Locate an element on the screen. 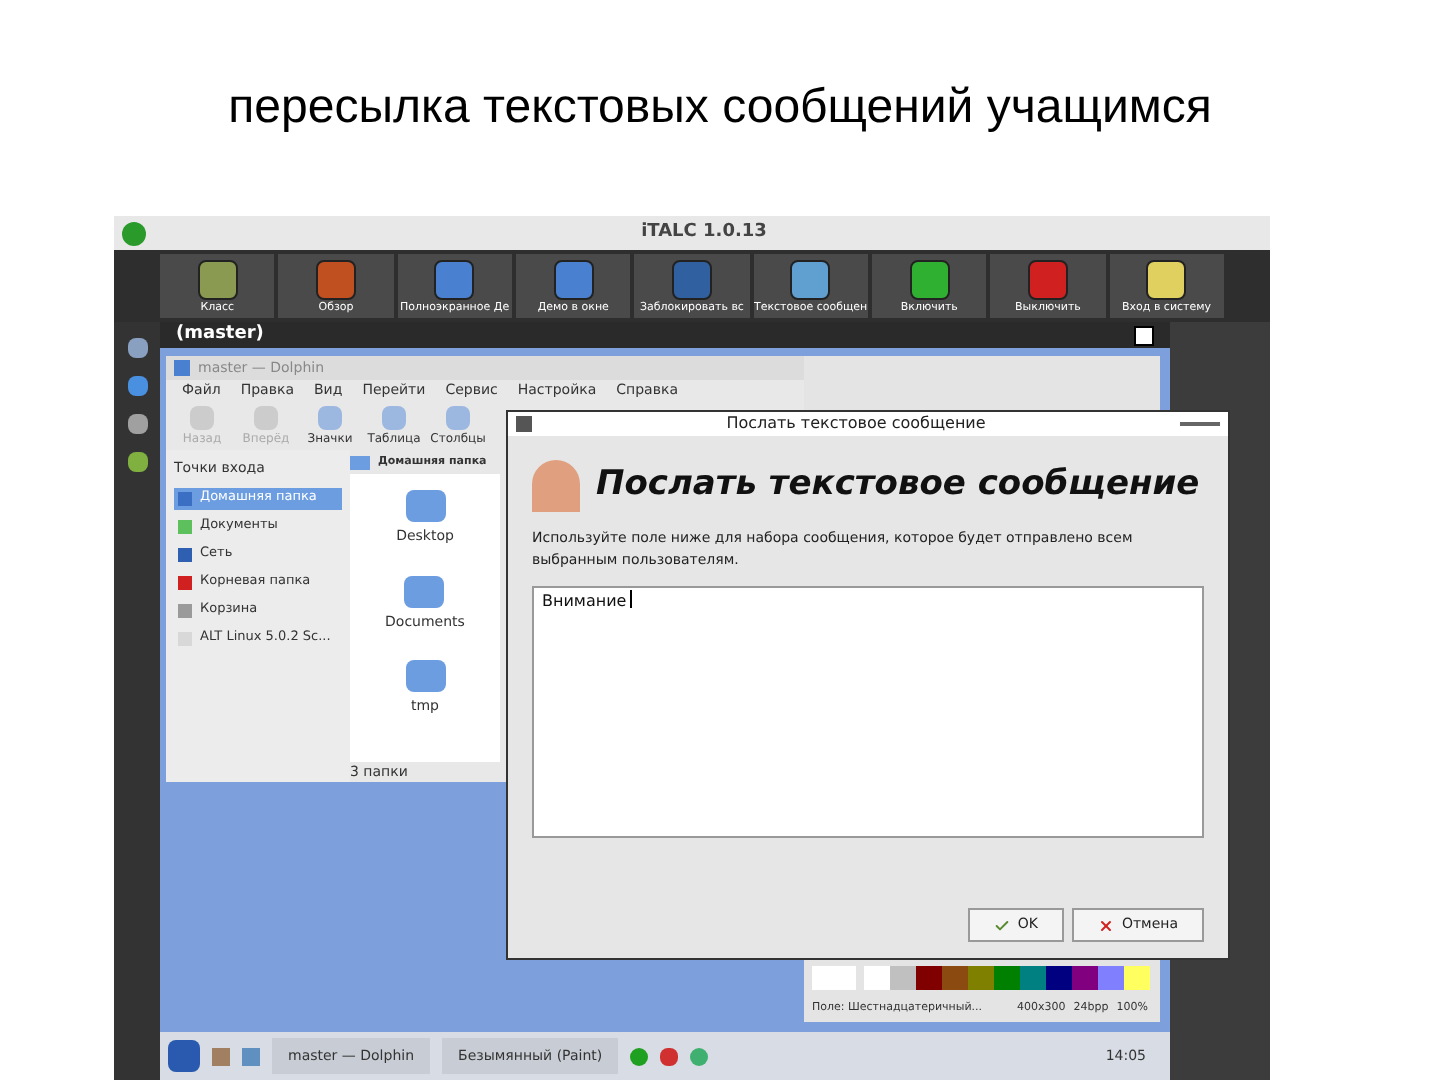  message-field: Внимание is located at coordinates (868, 712).